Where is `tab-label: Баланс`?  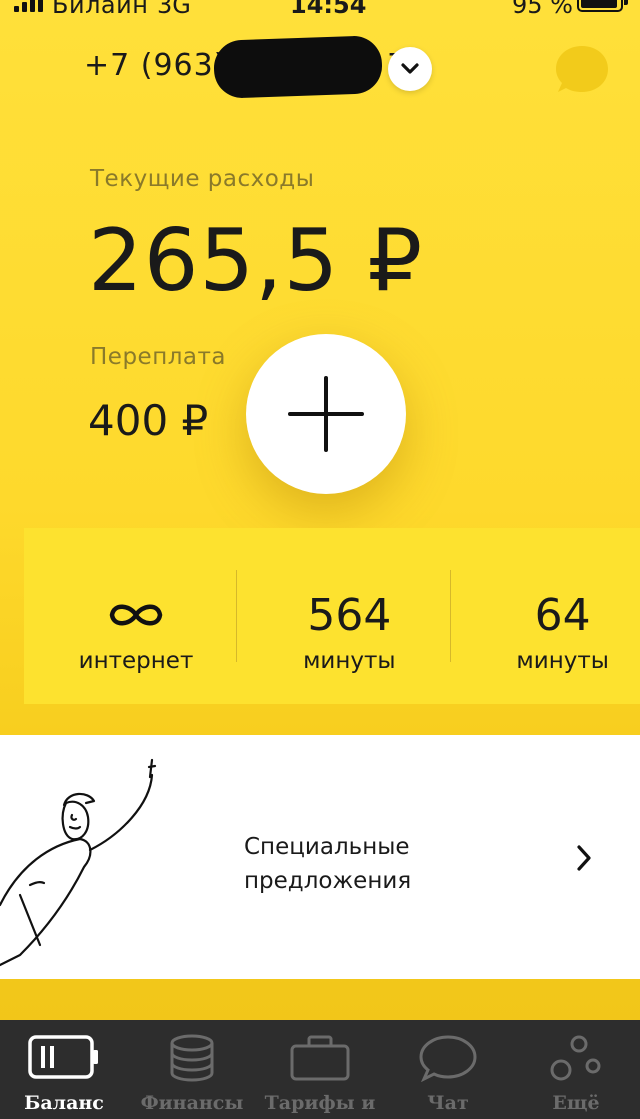 tab-label: Баланс is located at coordinates (64, 1103).